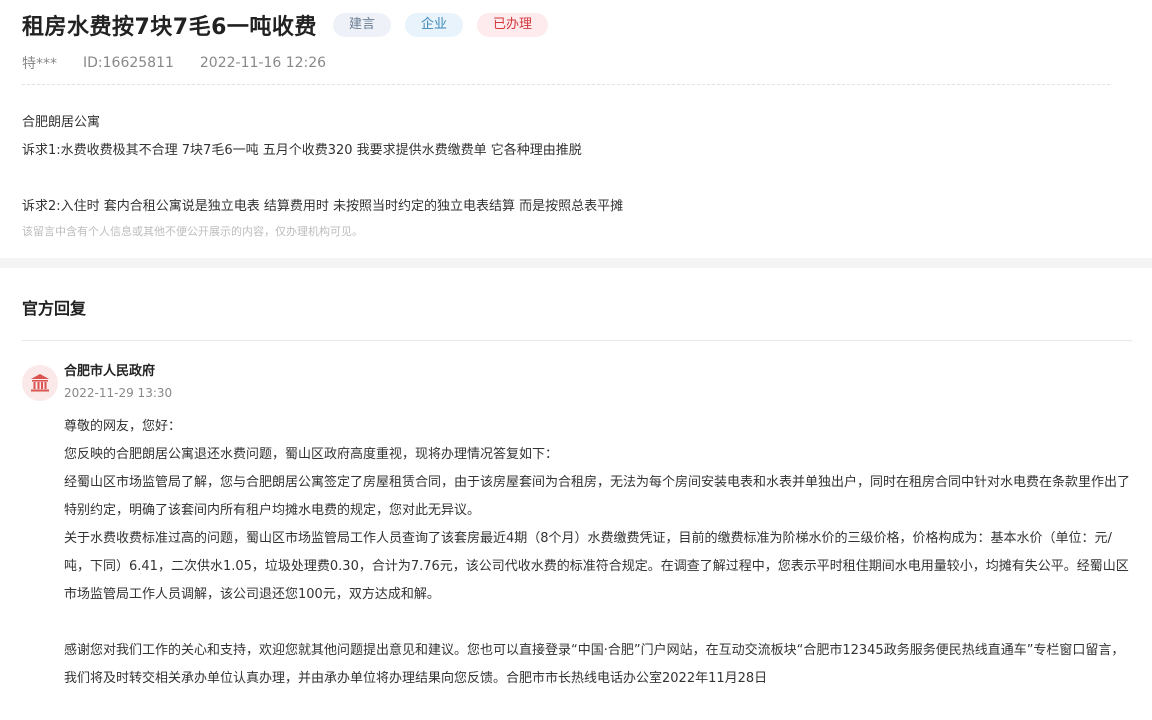 This screenshot has height=720, width=1152. I want to click on government-building-icon, so click(40, 383).